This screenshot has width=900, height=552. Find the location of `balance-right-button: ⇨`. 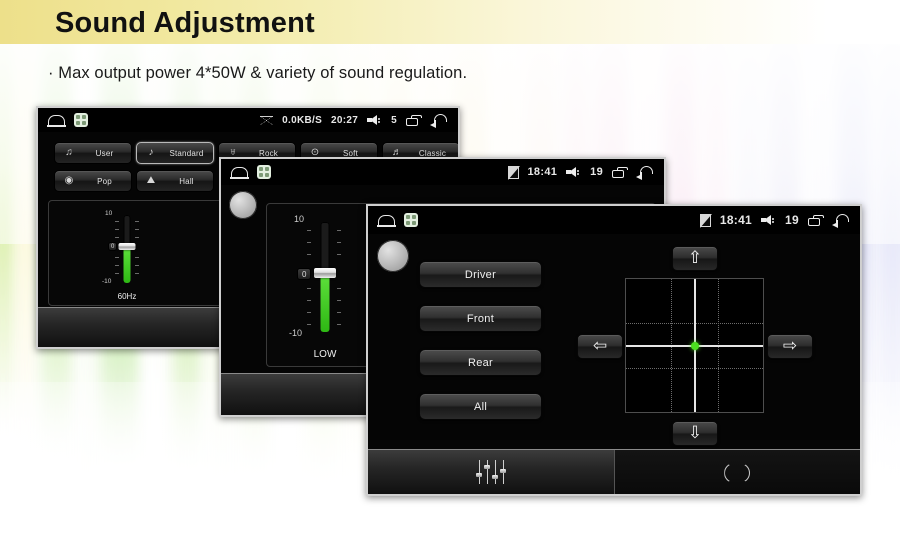

balance-right-button: ⇨ is located at coordinates (790, 346).